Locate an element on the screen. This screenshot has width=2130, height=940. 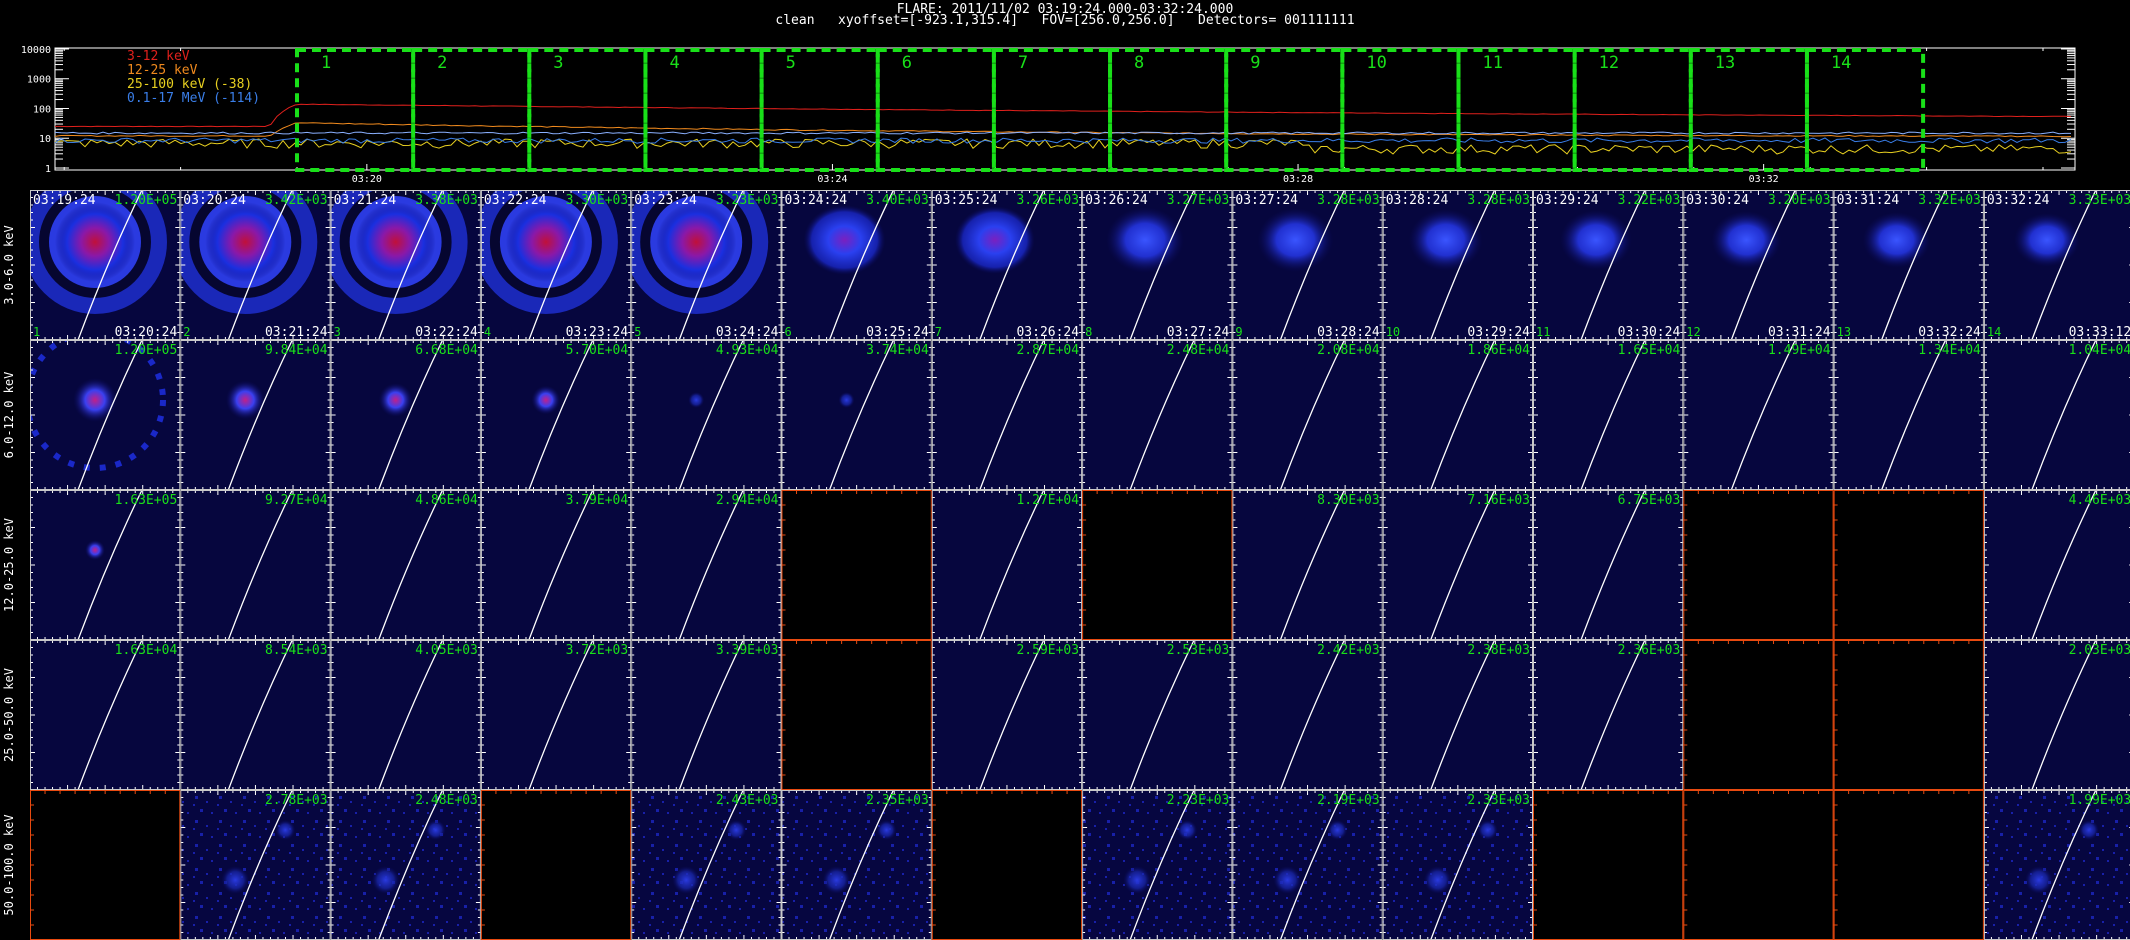
peak-value: 4.93E+04 is located at coordinates (747, 350).